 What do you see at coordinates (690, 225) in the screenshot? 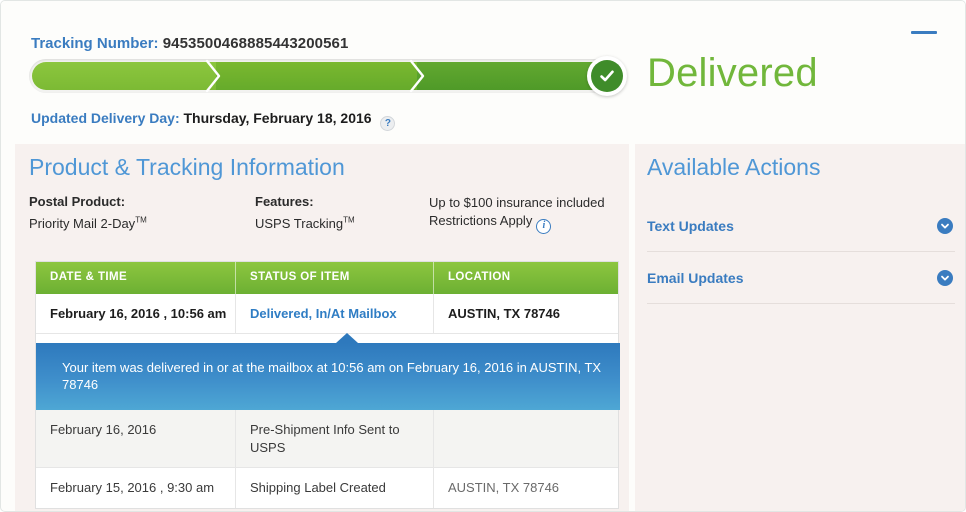
I see `action-label: Text Updates` at bounding box center [690, 225].